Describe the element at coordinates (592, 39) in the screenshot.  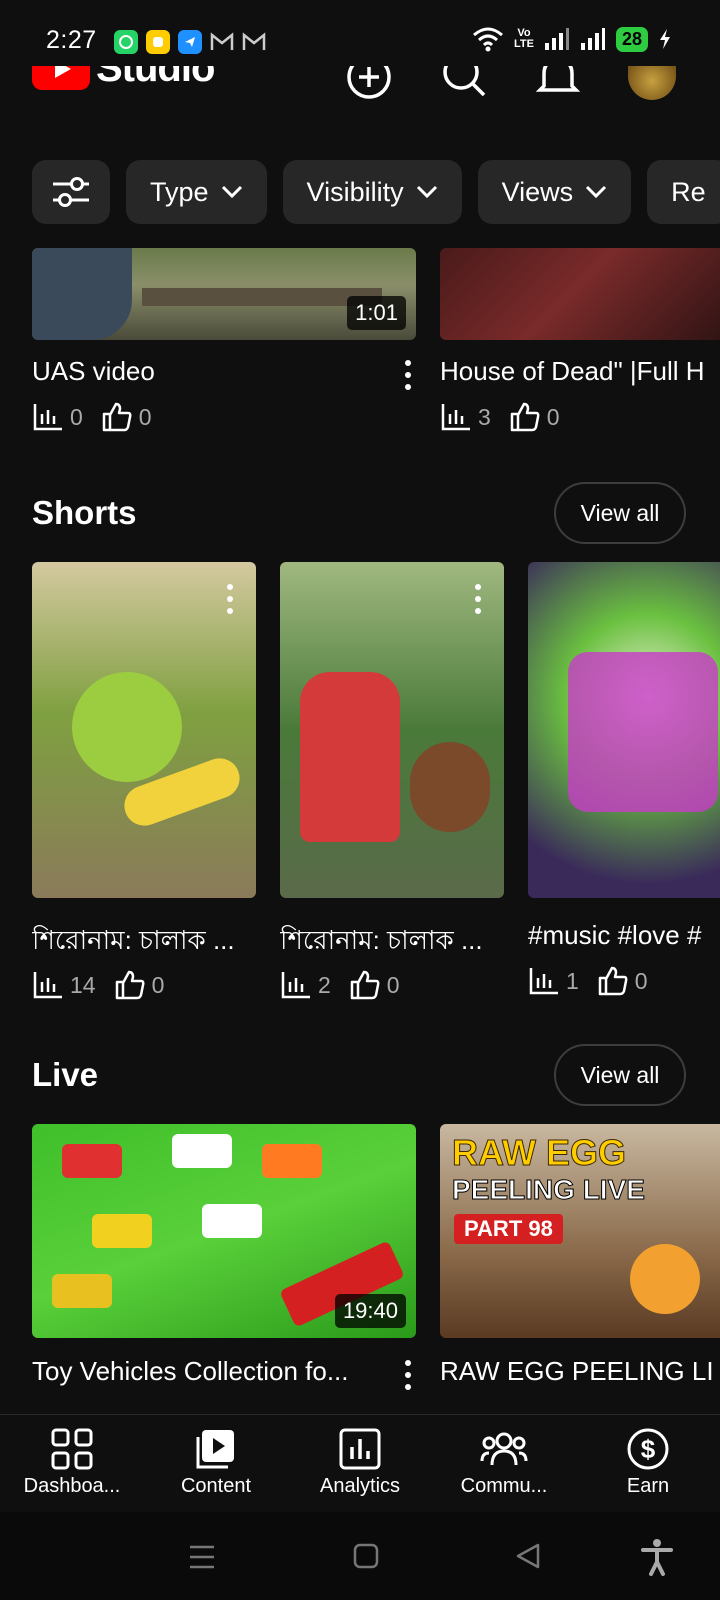
I see `signal-icon` at that location.